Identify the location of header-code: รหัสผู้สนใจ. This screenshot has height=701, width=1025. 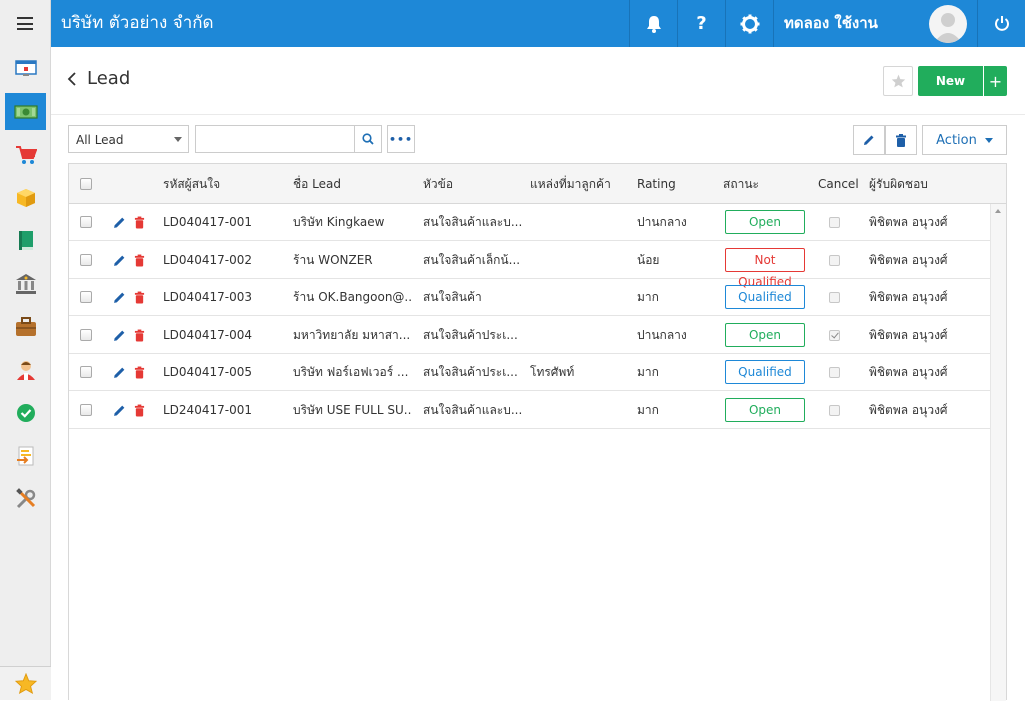
(191, 184).